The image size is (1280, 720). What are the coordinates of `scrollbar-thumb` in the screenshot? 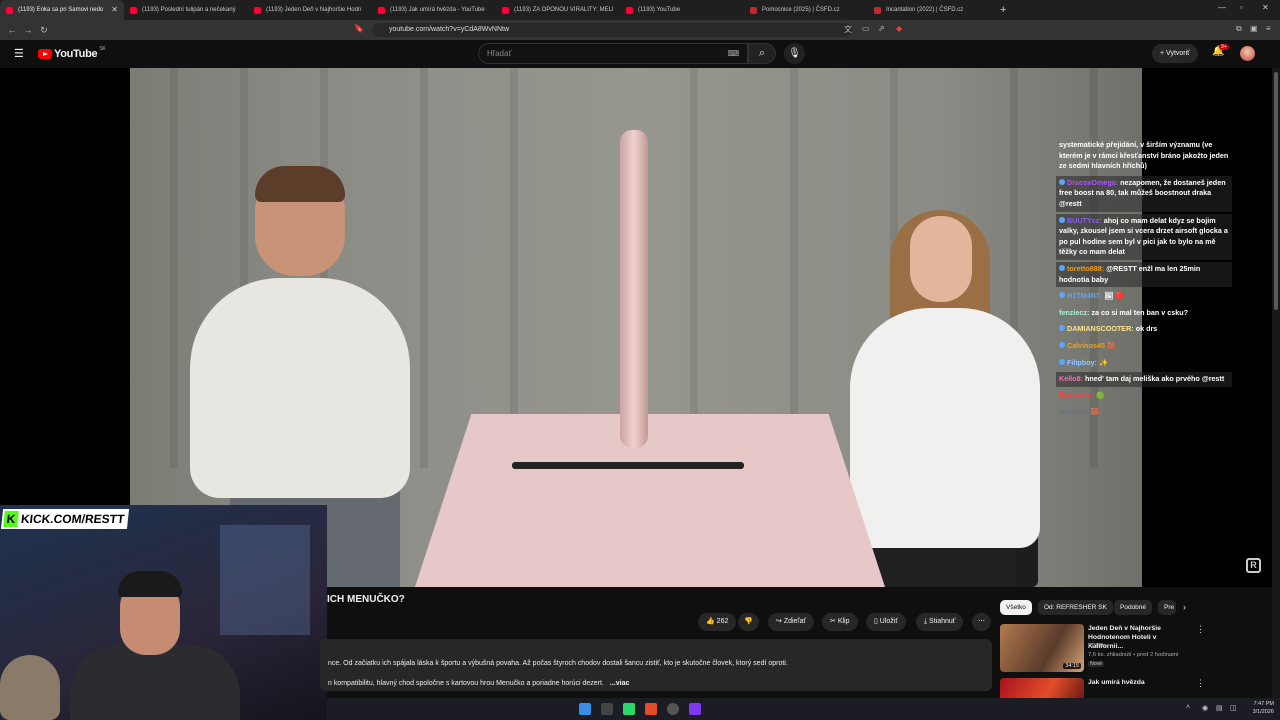 It's located at (1276, 191).